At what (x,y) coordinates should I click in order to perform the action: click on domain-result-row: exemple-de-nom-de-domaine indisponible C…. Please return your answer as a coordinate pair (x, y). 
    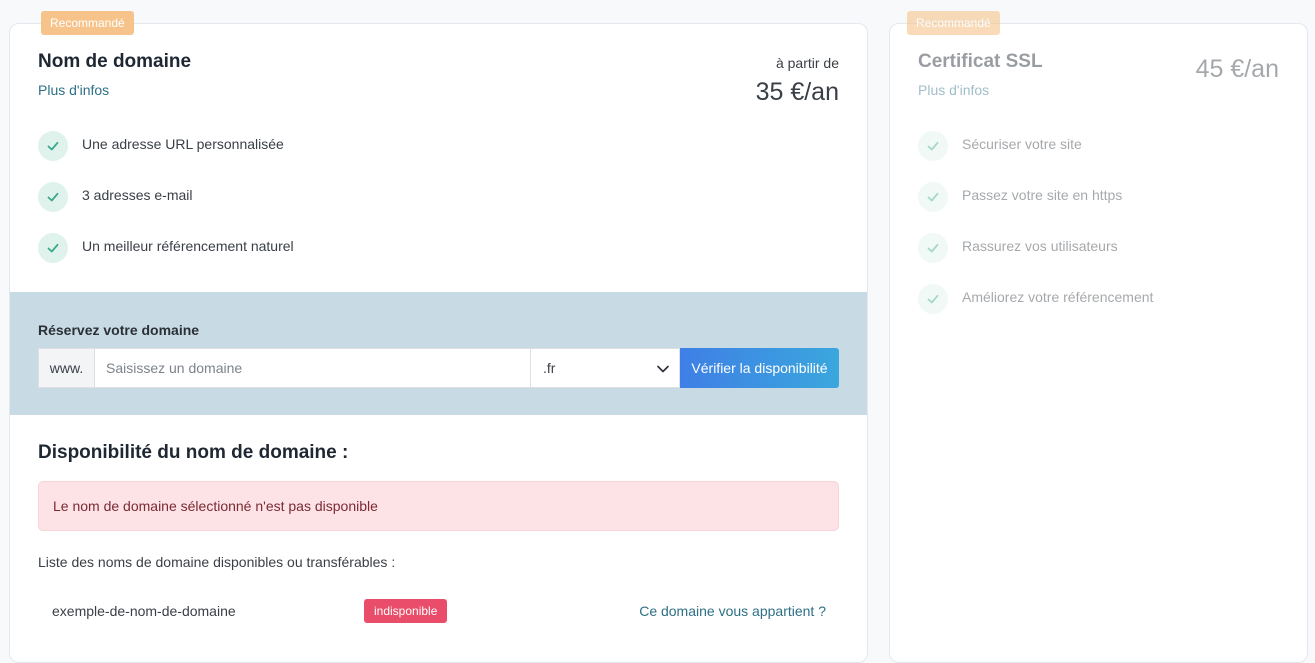
    Looking at the image, I should click on (438, 612).